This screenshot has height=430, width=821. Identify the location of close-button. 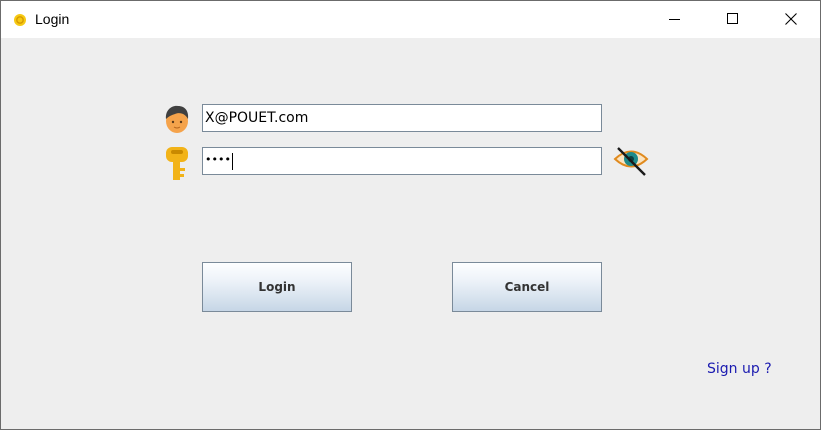
(791, 19).